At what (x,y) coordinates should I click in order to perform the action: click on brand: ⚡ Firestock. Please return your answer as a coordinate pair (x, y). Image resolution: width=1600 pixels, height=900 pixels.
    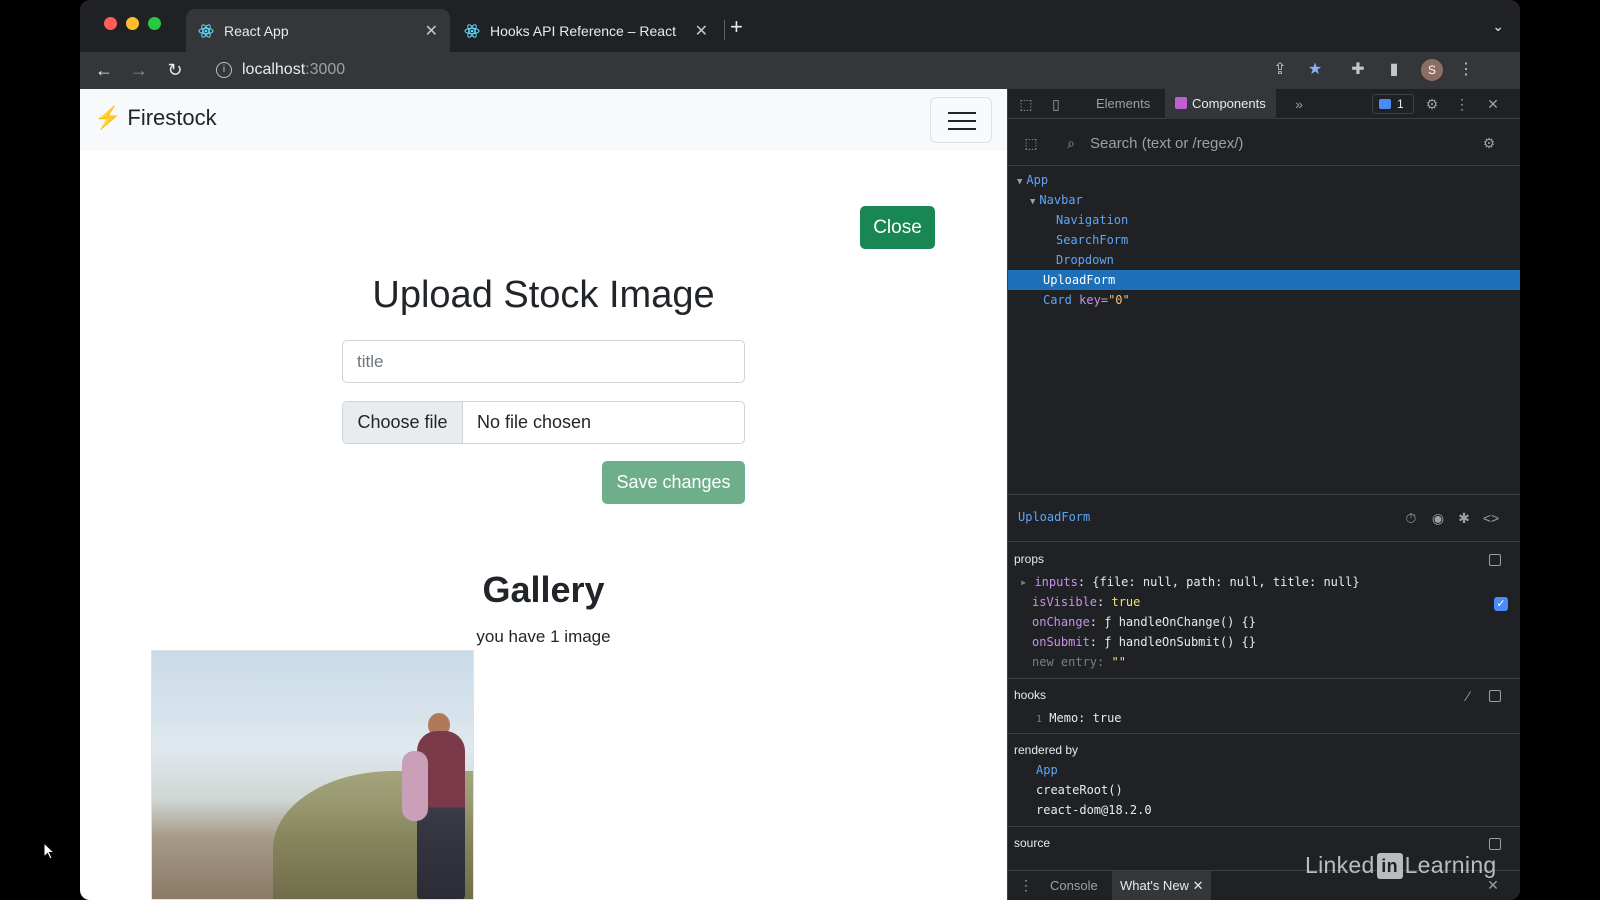
    Looking at the image, I should click on (155, 118).